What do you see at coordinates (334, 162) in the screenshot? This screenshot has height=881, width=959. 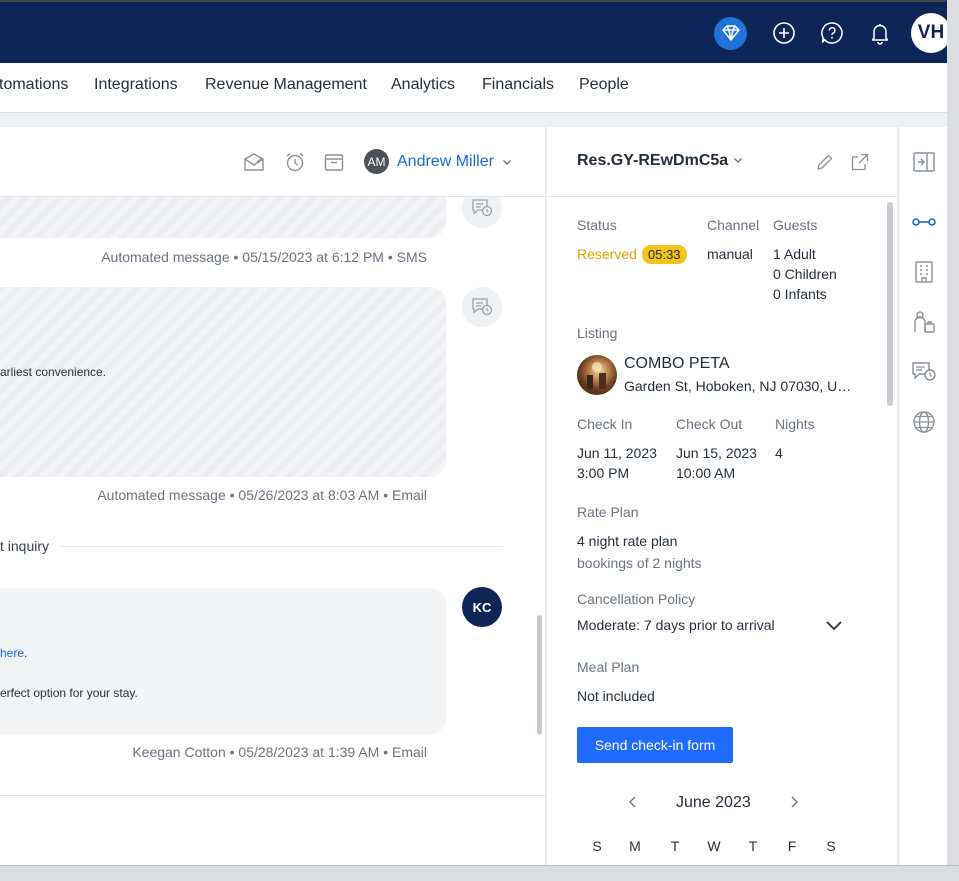 I see `archive-icon` at bounding box center [334, 162].